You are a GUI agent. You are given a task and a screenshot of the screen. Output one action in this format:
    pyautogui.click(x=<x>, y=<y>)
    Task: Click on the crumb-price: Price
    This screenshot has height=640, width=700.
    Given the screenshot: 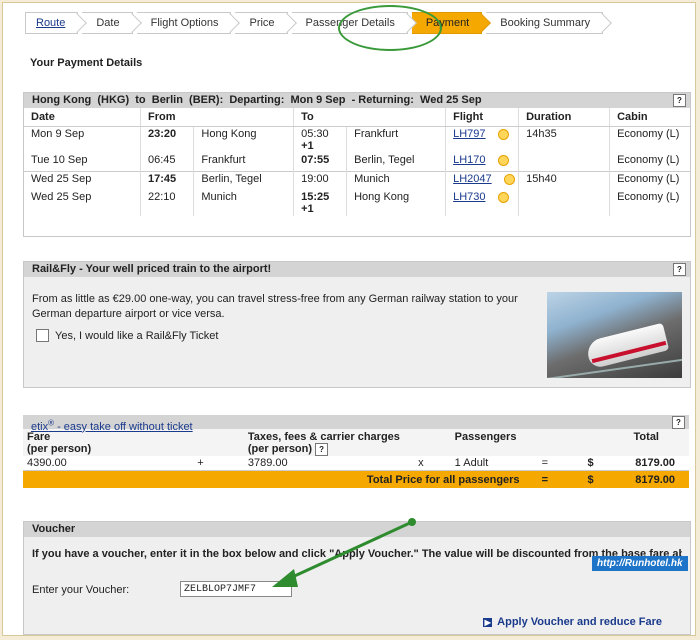 What is the action you would take?
    pyautogui.click(x=261, y=23)
    